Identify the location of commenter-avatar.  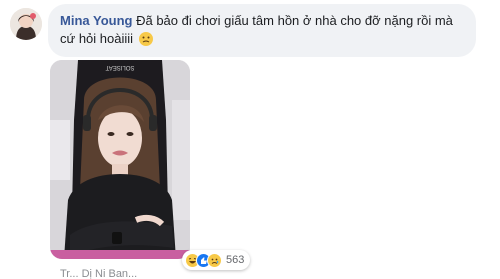
(26, 24).